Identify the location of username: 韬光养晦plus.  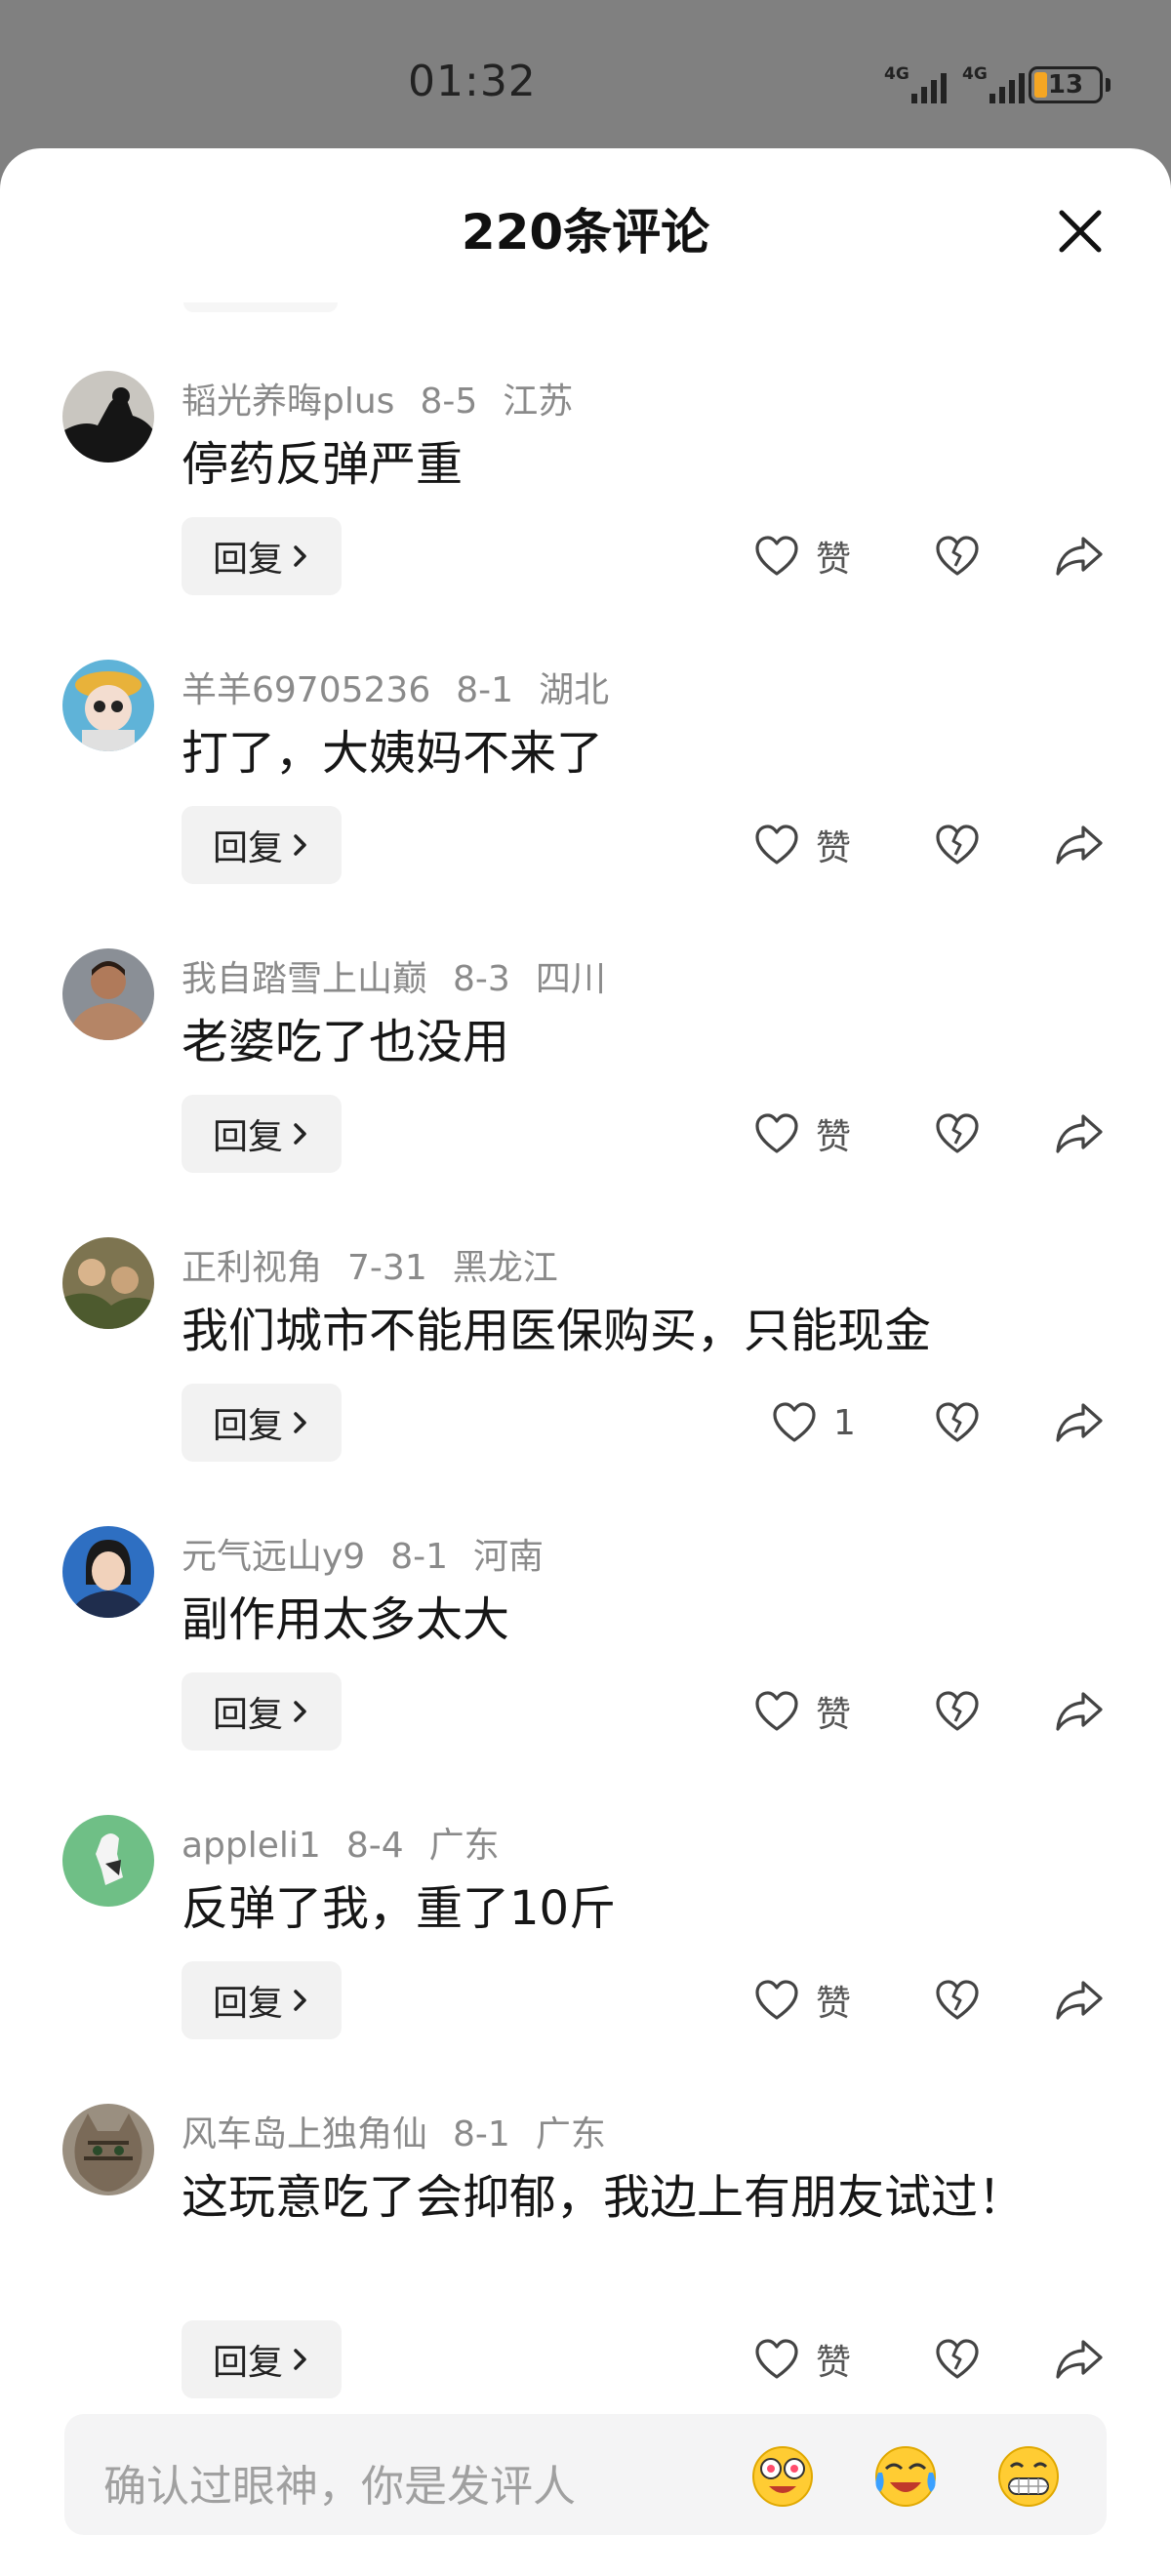
(288, 402).